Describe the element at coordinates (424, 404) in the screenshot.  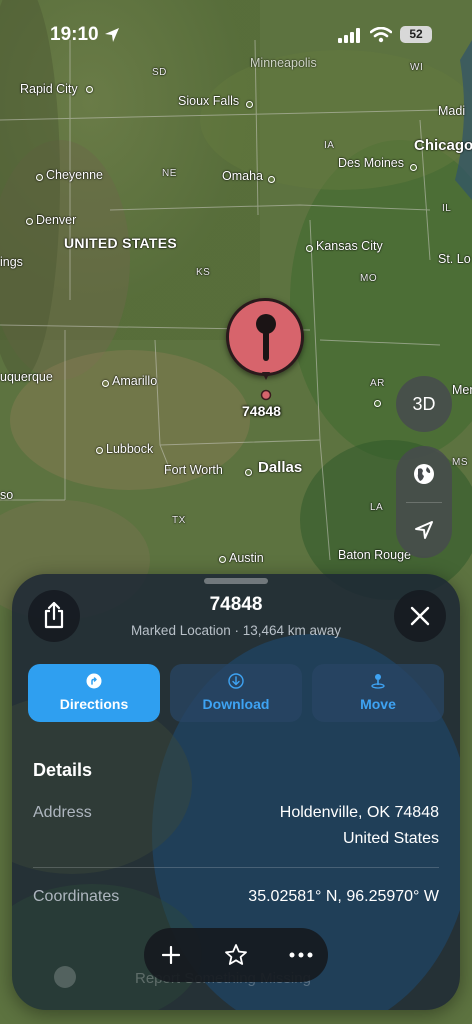
I see `3d-button: 3D` at that location.